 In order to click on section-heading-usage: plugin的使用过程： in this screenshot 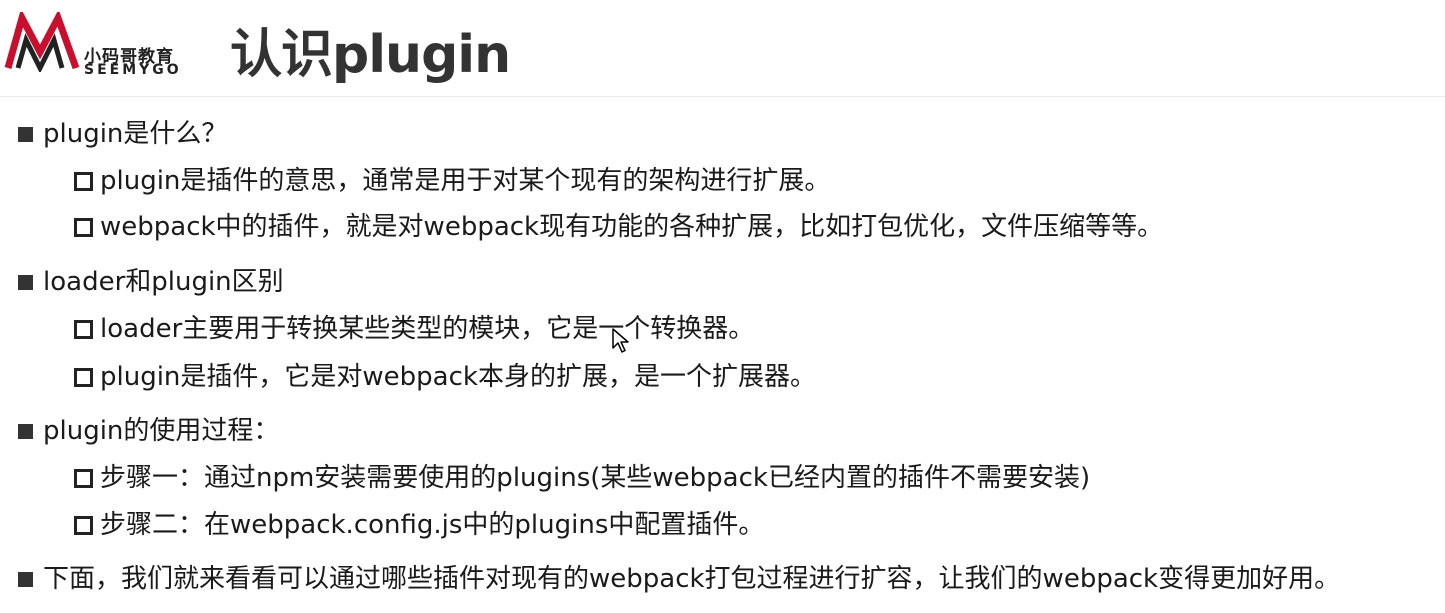, I will do `click(148, 431)`.